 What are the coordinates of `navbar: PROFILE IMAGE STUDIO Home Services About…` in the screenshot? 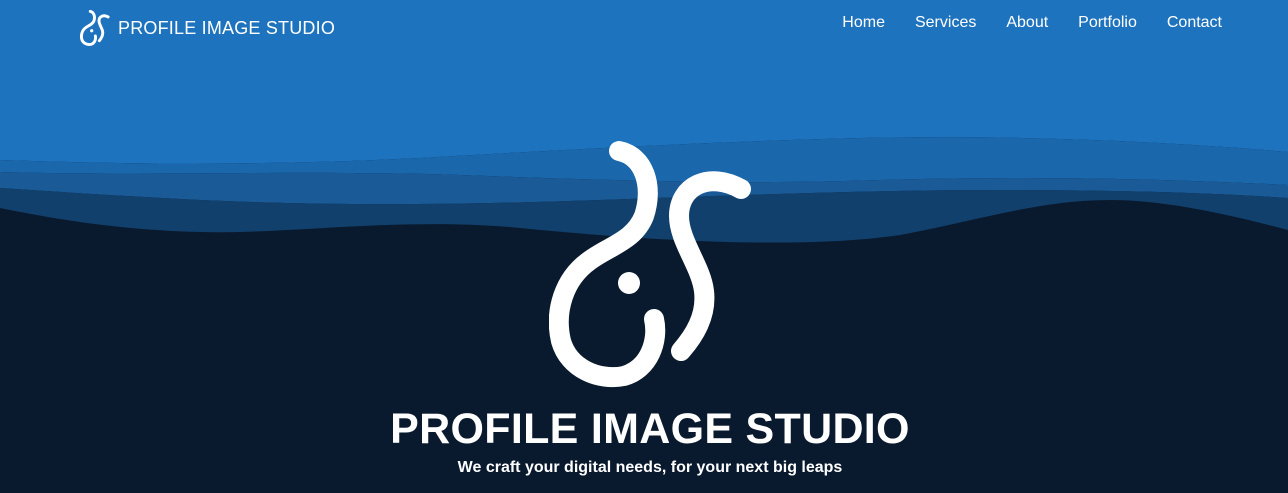 It's located at (644, 26).